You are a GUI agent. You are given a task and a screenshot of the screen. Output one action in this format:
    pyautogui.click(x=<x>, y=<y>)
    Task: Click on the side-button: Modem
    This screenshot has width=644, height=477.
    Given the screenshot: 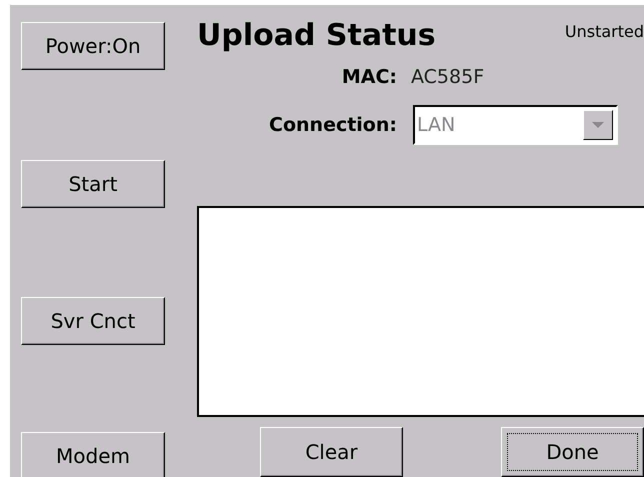 What is the action you would take?
    pyautogui.click(x=93, y=454)
    